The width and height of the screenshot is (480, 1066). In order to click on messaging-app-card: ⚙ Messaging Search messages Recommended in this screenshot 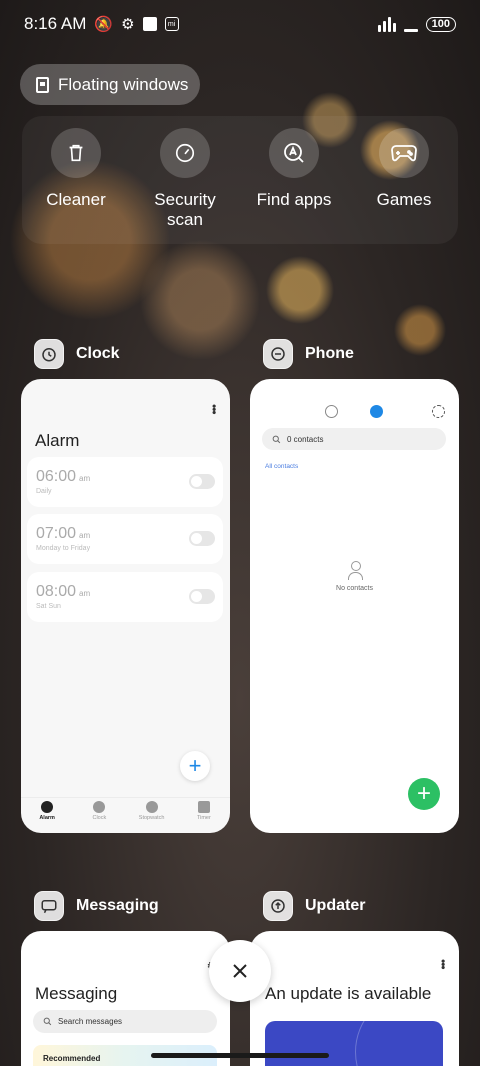, I will do `click(125, 998)`.